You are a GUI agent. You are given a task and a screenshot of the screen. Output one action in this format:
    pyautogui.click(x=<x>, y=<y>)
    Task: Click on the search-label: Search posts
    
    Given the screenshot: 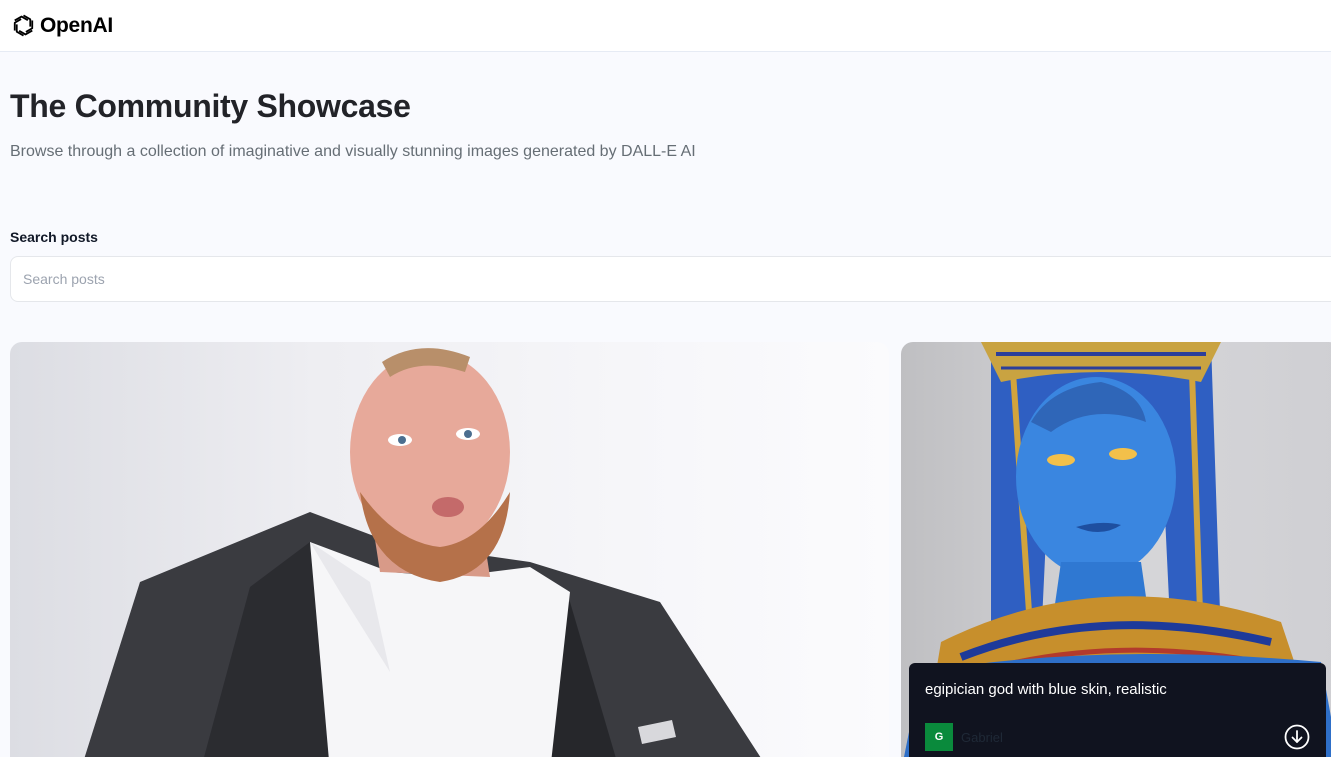 What is the action you would take?
    pyautogui.click(x=54, y=237)
    